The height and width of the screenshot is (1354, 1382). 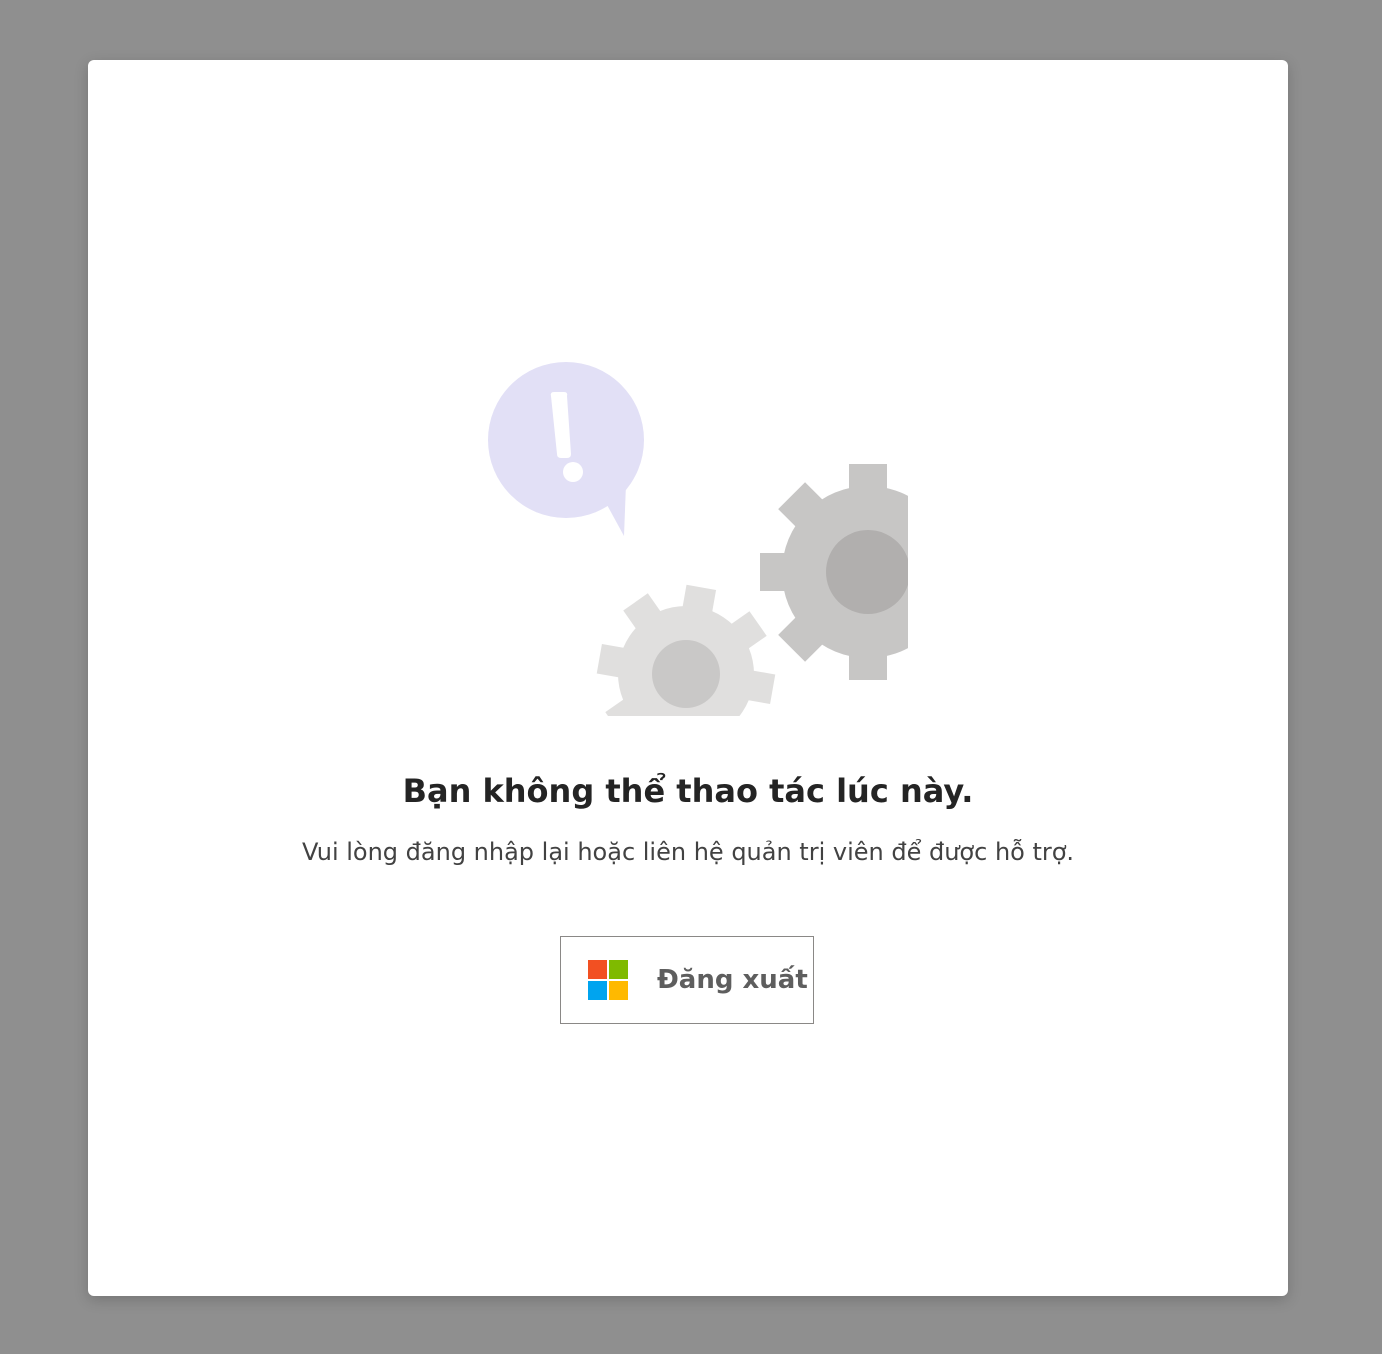 What do you see at coordinates (608, 980) in the screenshot?
I see `microsoft-logo-icon` at bounding box center [608, 980].